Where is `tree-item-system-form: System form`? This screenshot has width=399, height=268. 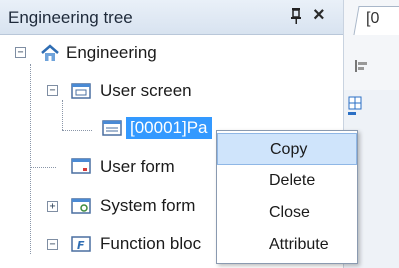 tree-item-system-form: System form is located at coordinates (147, 206).